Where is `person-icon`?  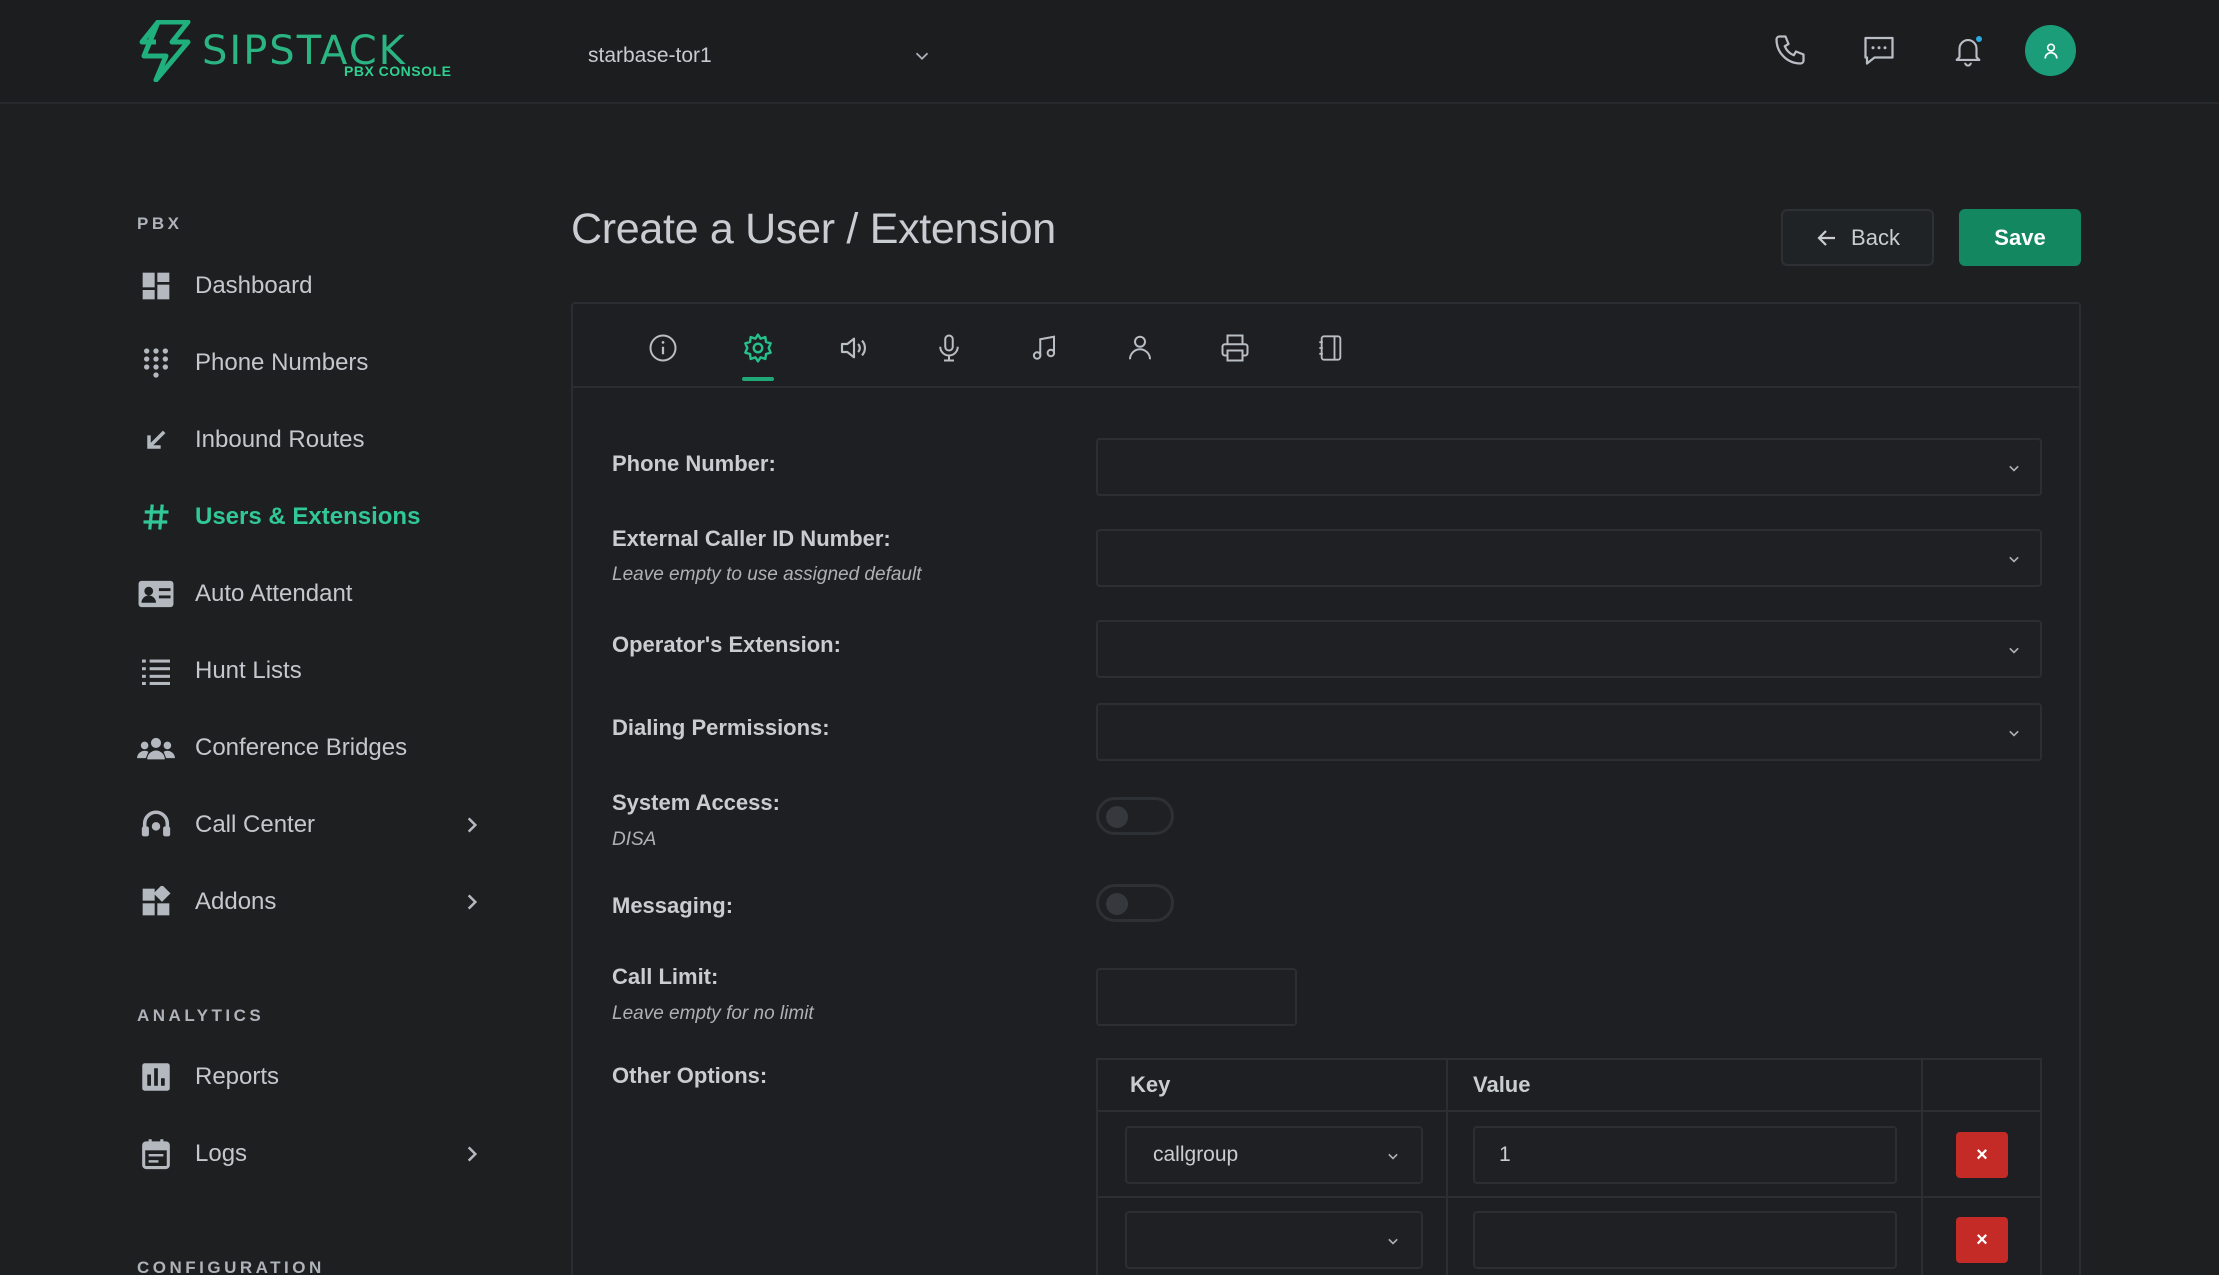 person-icon is located at coordinates (1140, 347).